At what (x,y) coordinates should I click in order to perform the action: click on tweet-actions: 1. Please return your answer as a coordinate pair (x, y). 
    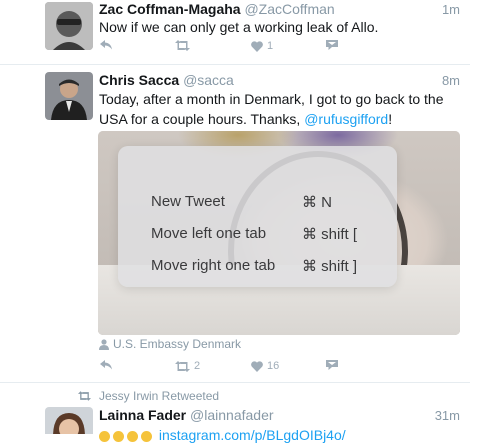
    Looking at the image, I should click on (229, 48).